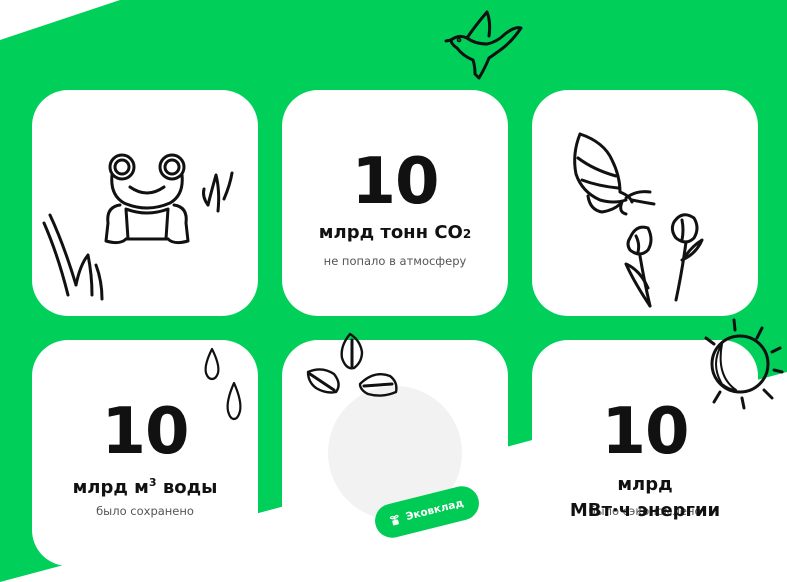 The image size is (787, 582). What do you see at coordinates (638, 220) in the screenshot?
I see `butterfly-on-flowers-icon` at bounding box center [638, 220].